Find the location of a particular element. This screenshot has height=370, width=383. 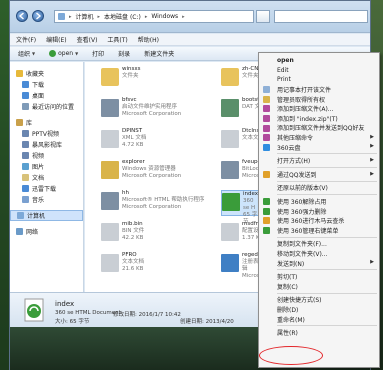

text-doc-icon is located at coordinates (110, 263).